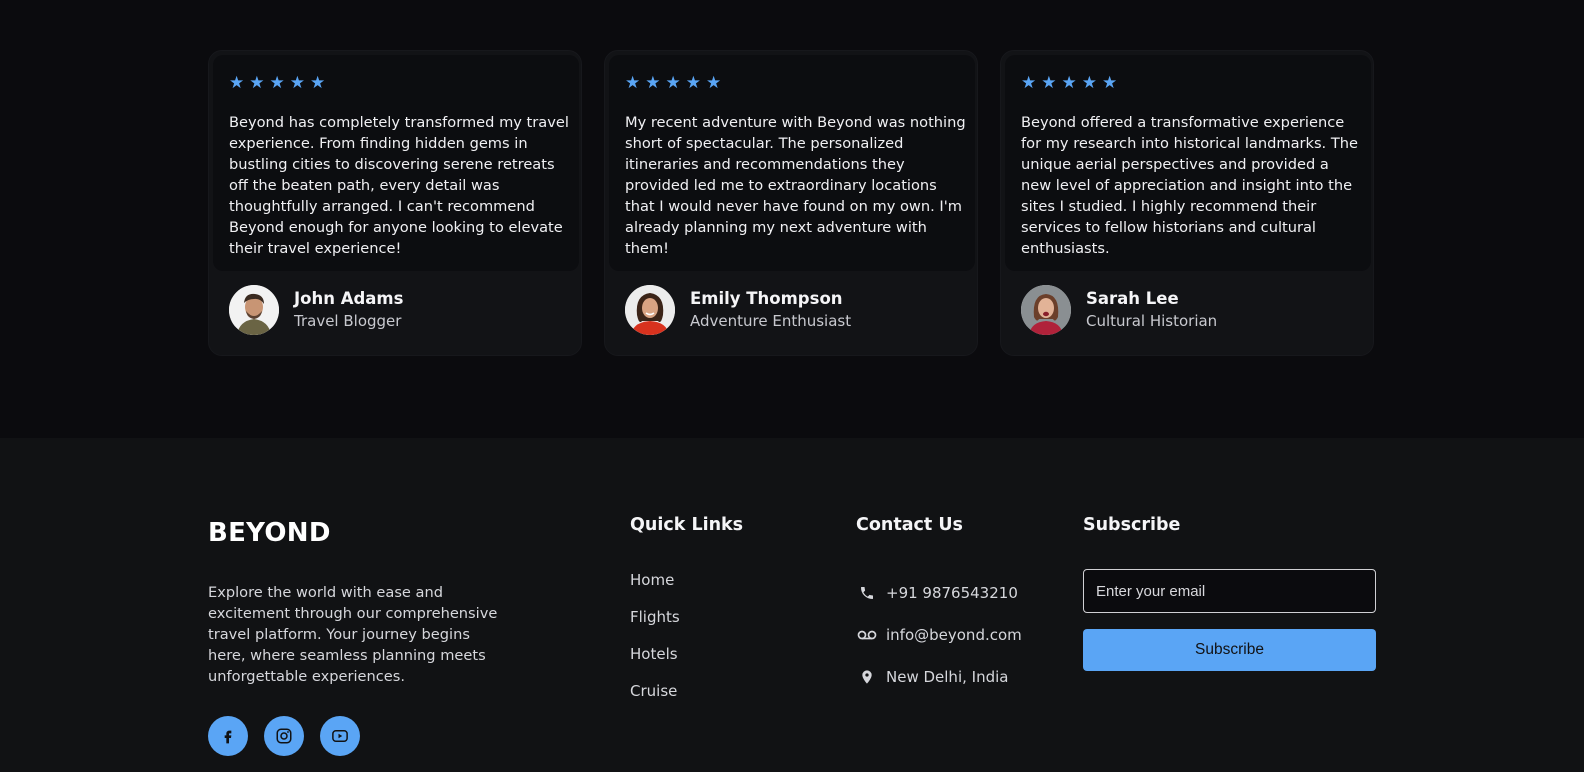 The height and width of the screenshot is (772, 1584). Describe the element at coordinates (867, 635) in the screenshot. I see `voicemail-icon` at that location.